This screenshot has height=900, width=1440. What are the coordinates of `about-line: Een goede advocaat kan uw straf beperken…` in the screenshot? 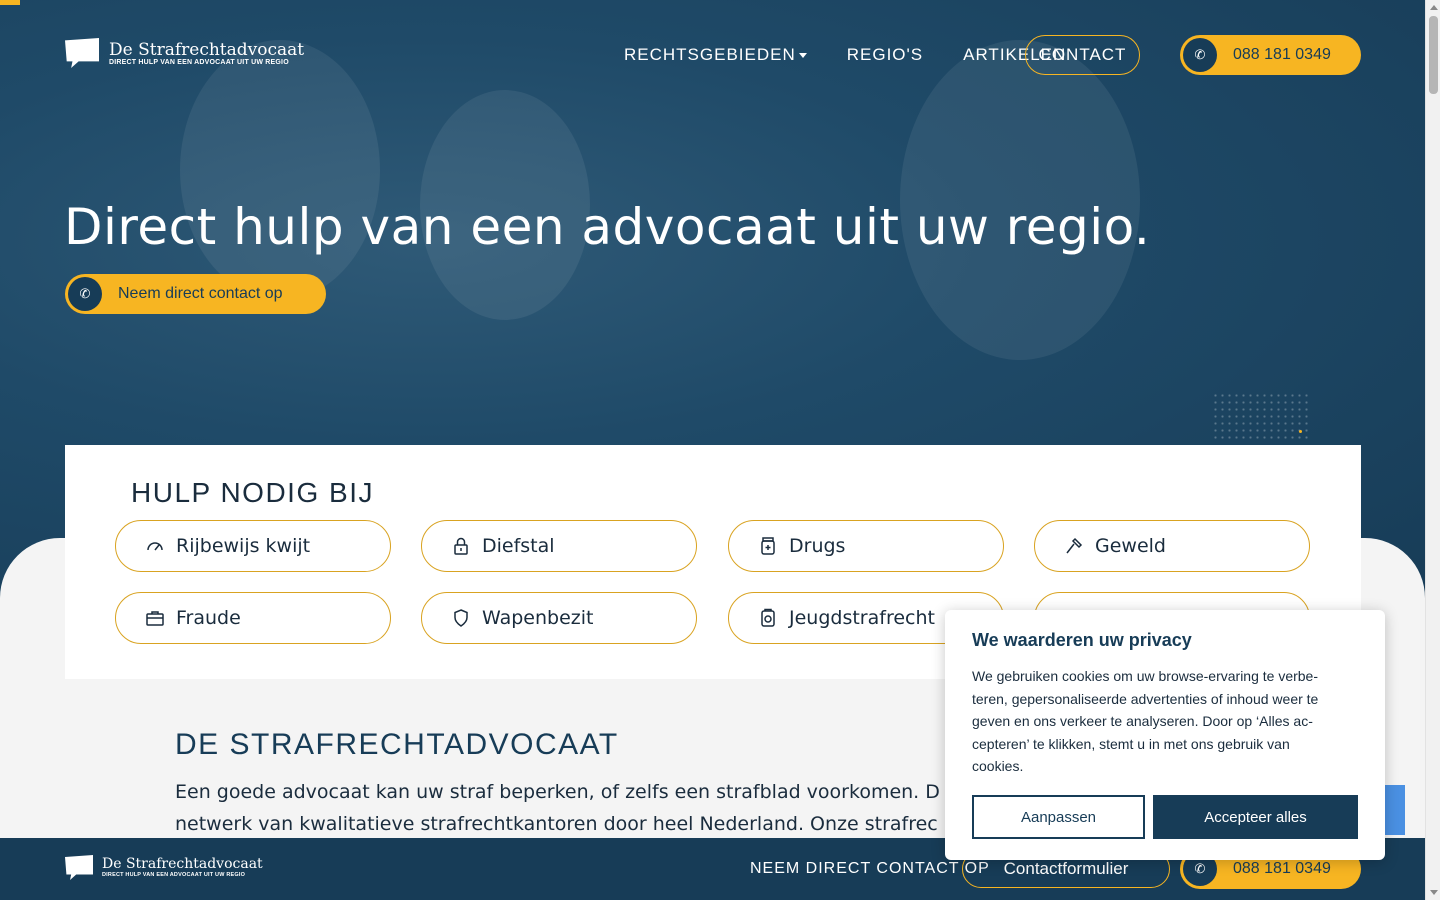 It's located at (557, 792).